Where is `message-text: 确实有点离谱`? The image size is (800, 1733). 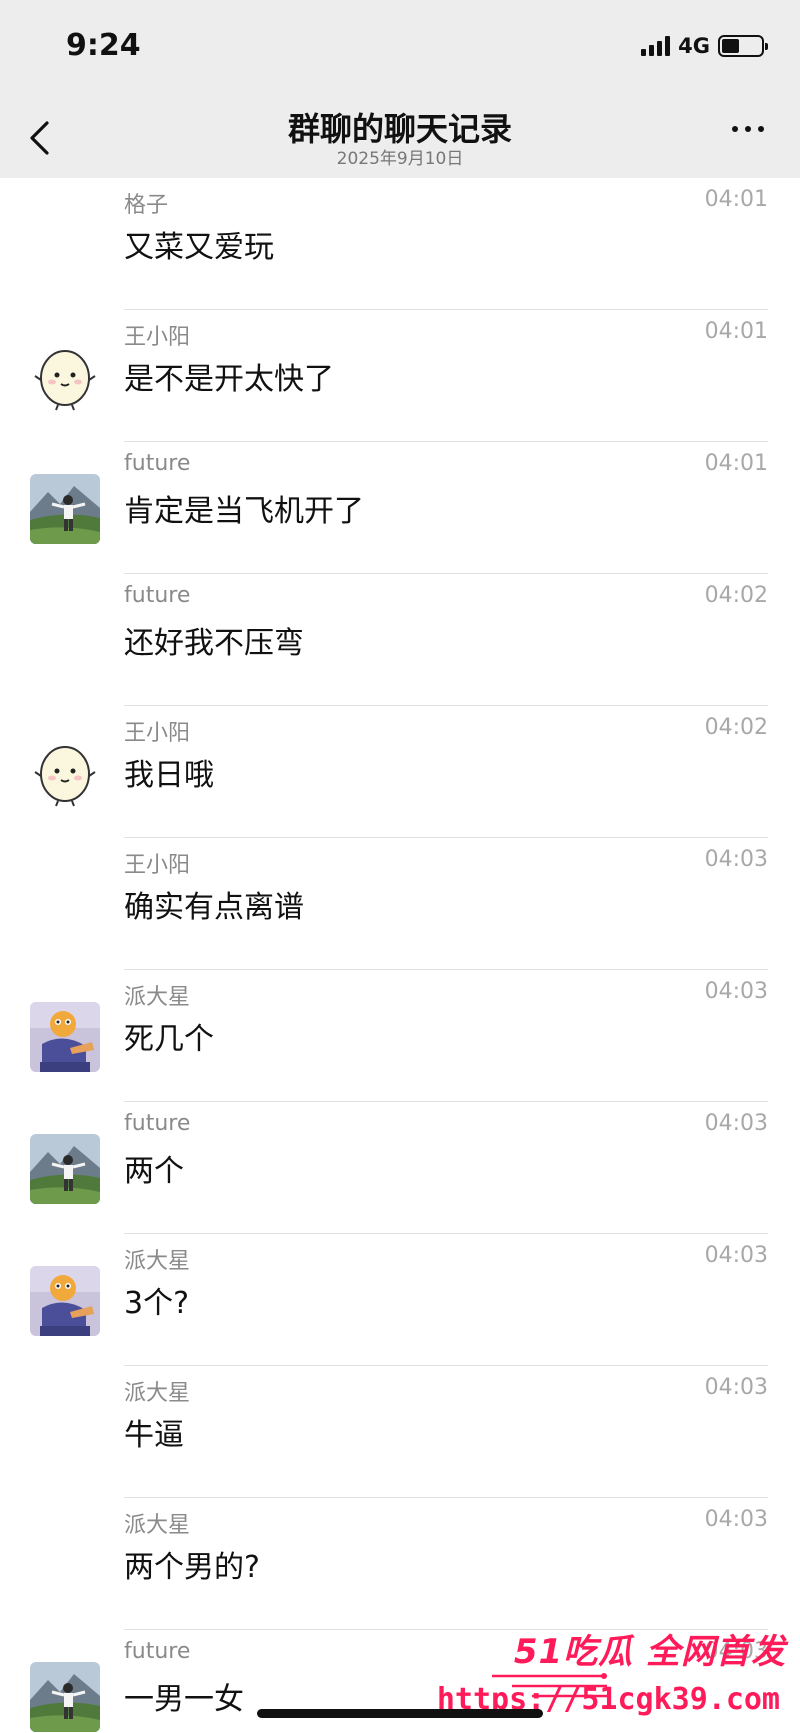 message-text: 确实有点离谱 is located at coordinates (214, 907).